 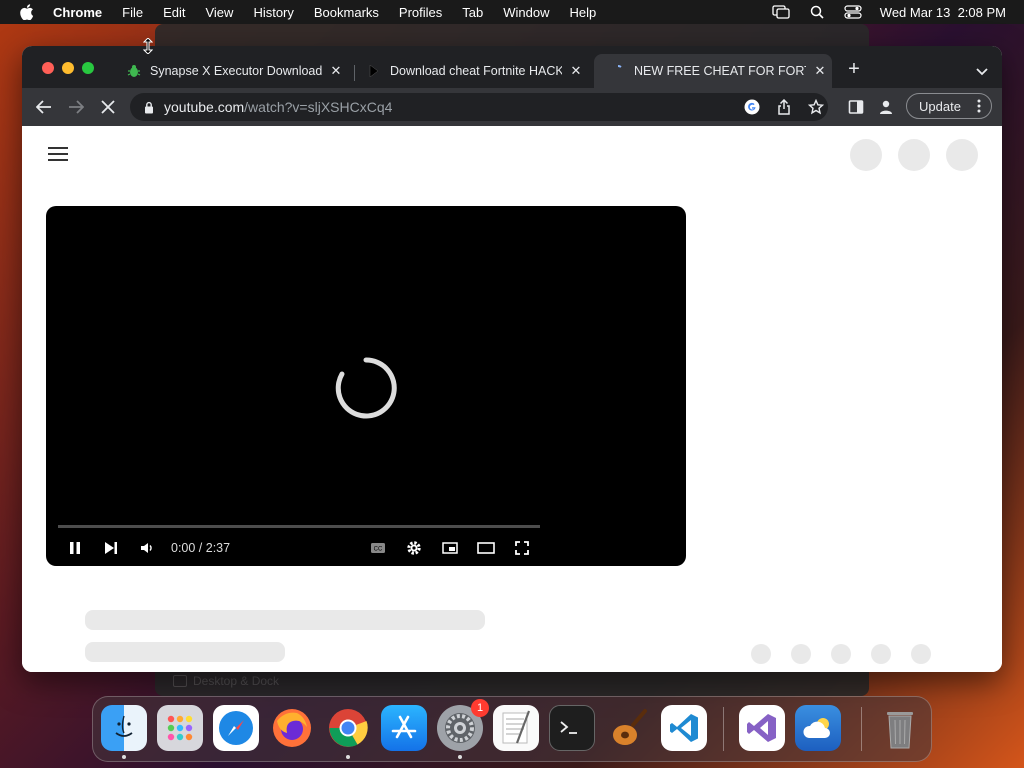 I want to click on menu-bookmarks: Bookmarks, so click(x=346, y=12).